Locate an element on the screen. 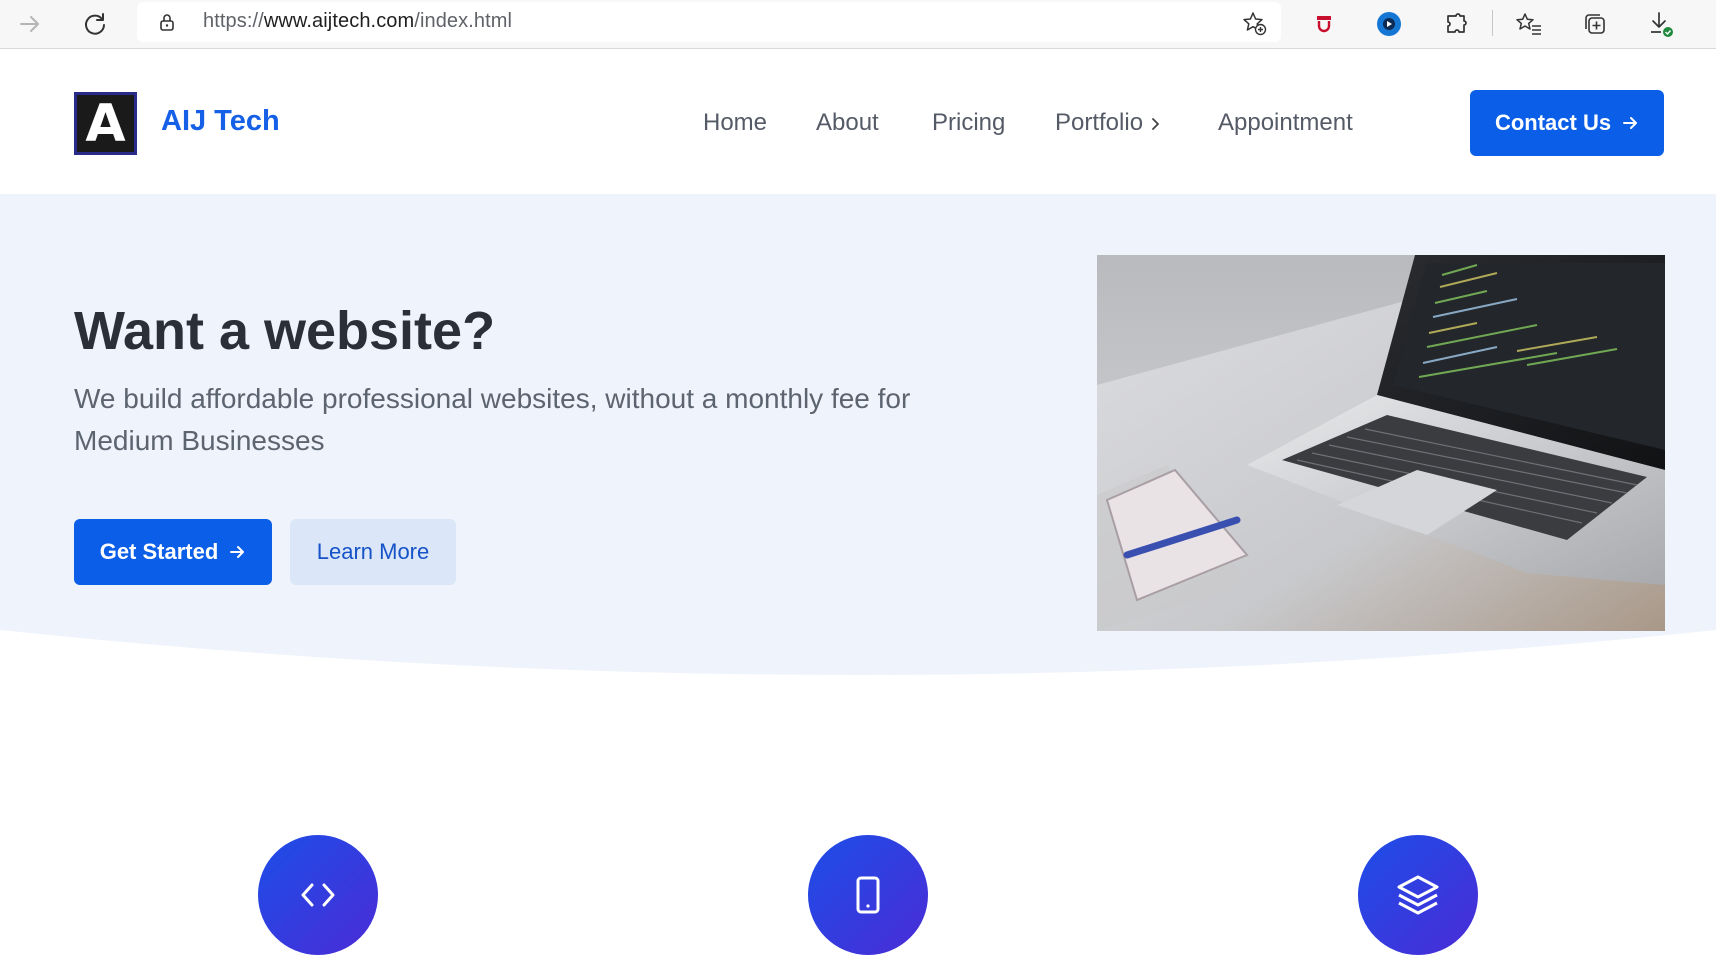 The image size is (1716, 958). get-started-label: Get Started is located at coordinates (159, 551).